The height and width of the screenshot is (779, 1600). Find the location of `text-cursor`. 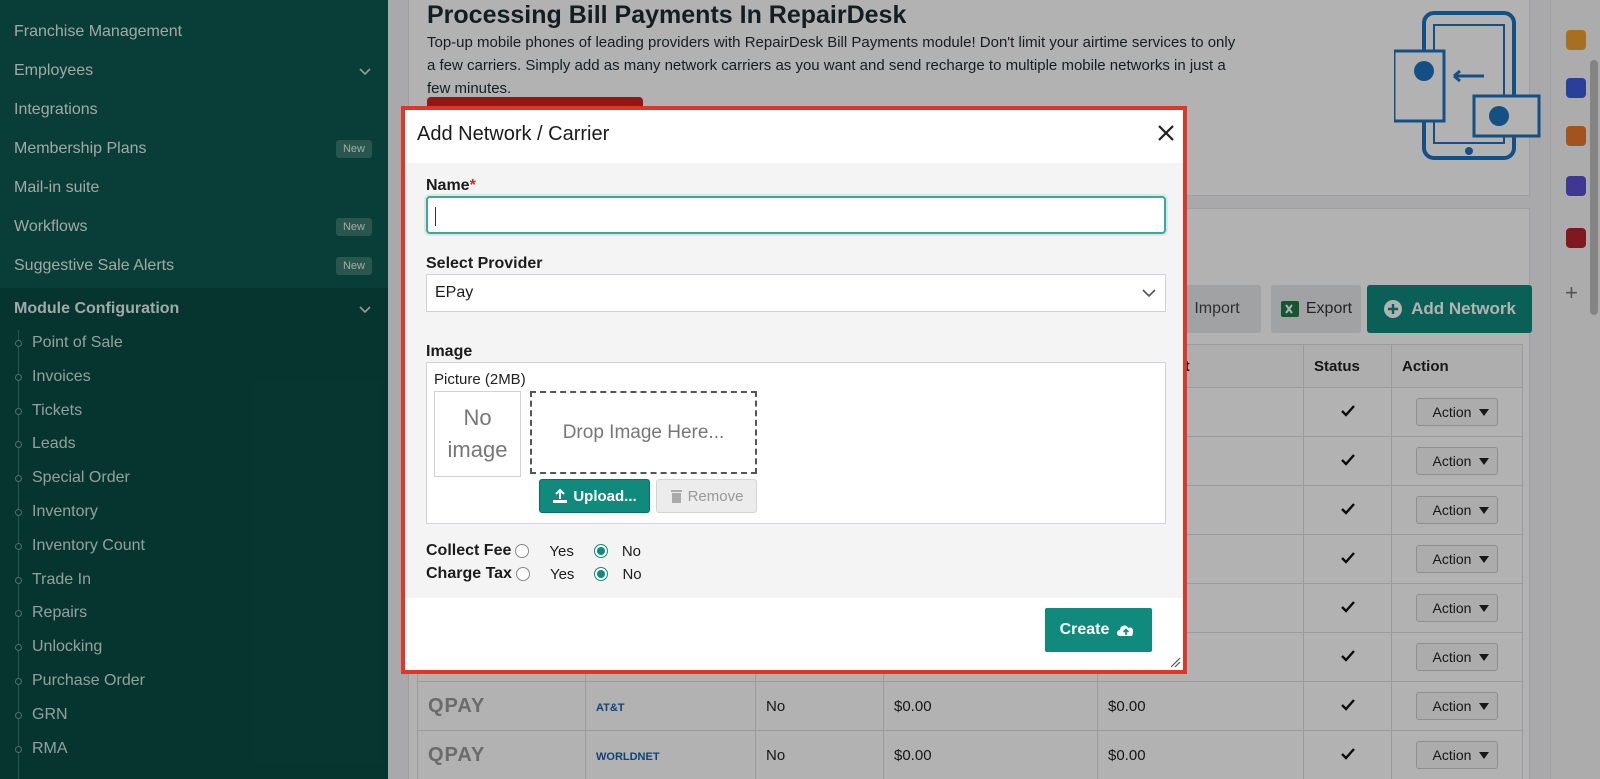

text-cursor is located at coordinates (435, 216).